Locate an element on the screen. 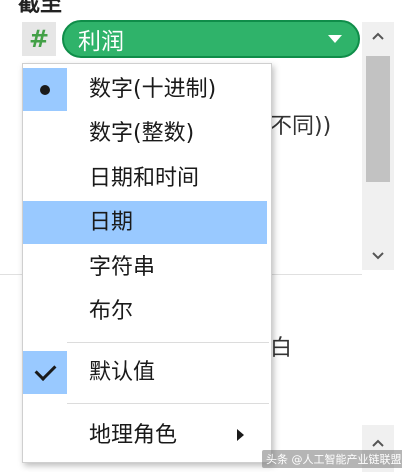  hover-highlight is located at coordinates (145, 222).